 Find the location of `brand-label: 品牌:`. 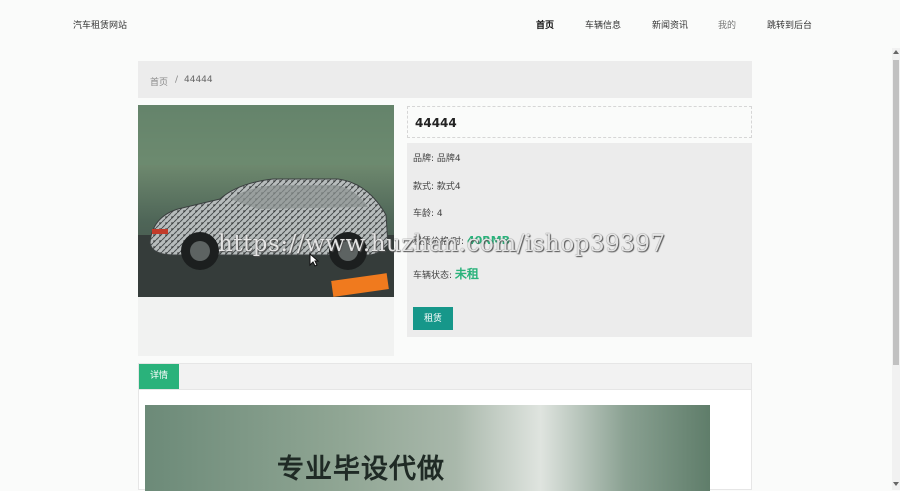

brand-label: 品牌: is located at coordinates (424, 159).